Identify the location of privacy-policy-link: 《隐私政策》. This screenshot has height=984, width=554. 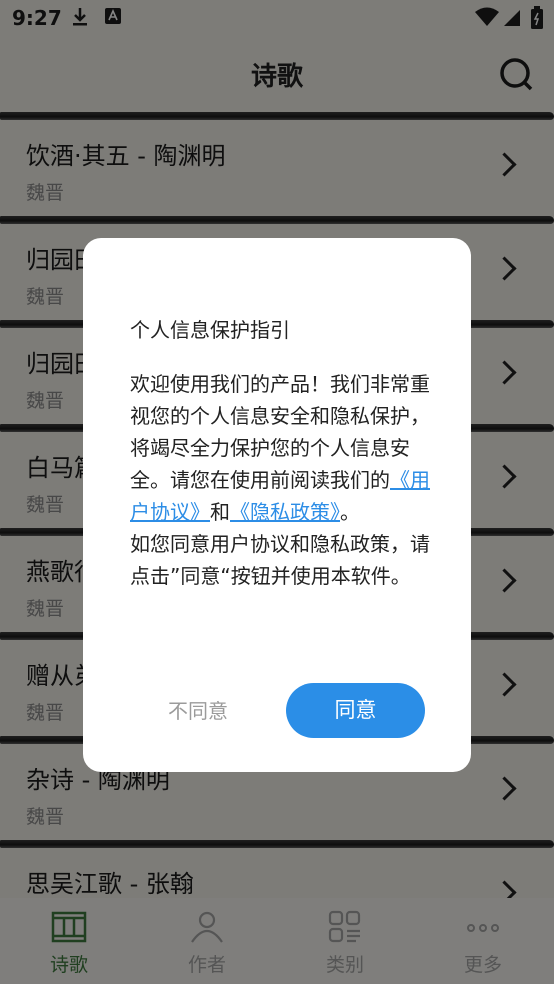
(285, 512).